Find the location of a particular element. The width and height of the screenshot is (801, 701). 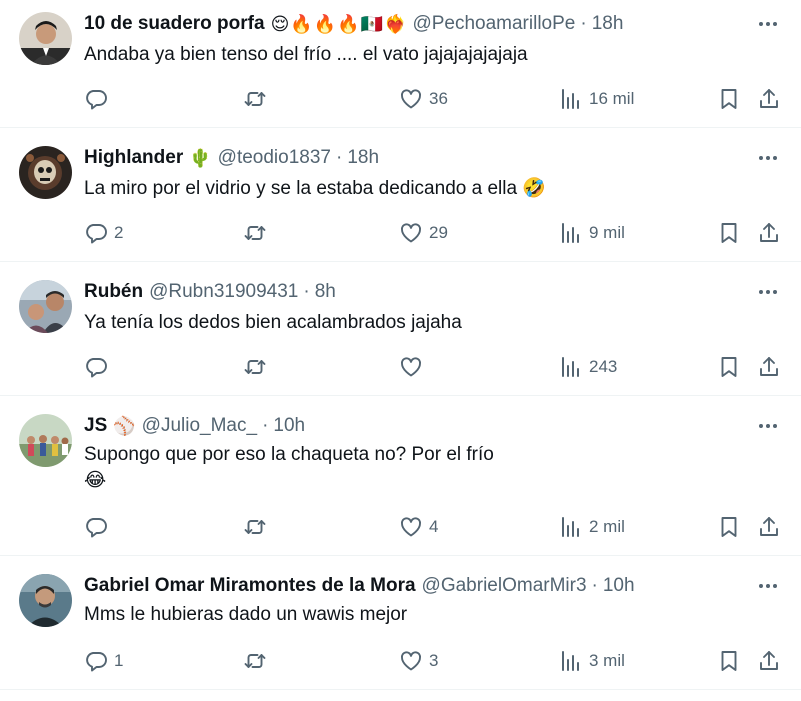

like-count: 3 is located at coordinates (434, 660).